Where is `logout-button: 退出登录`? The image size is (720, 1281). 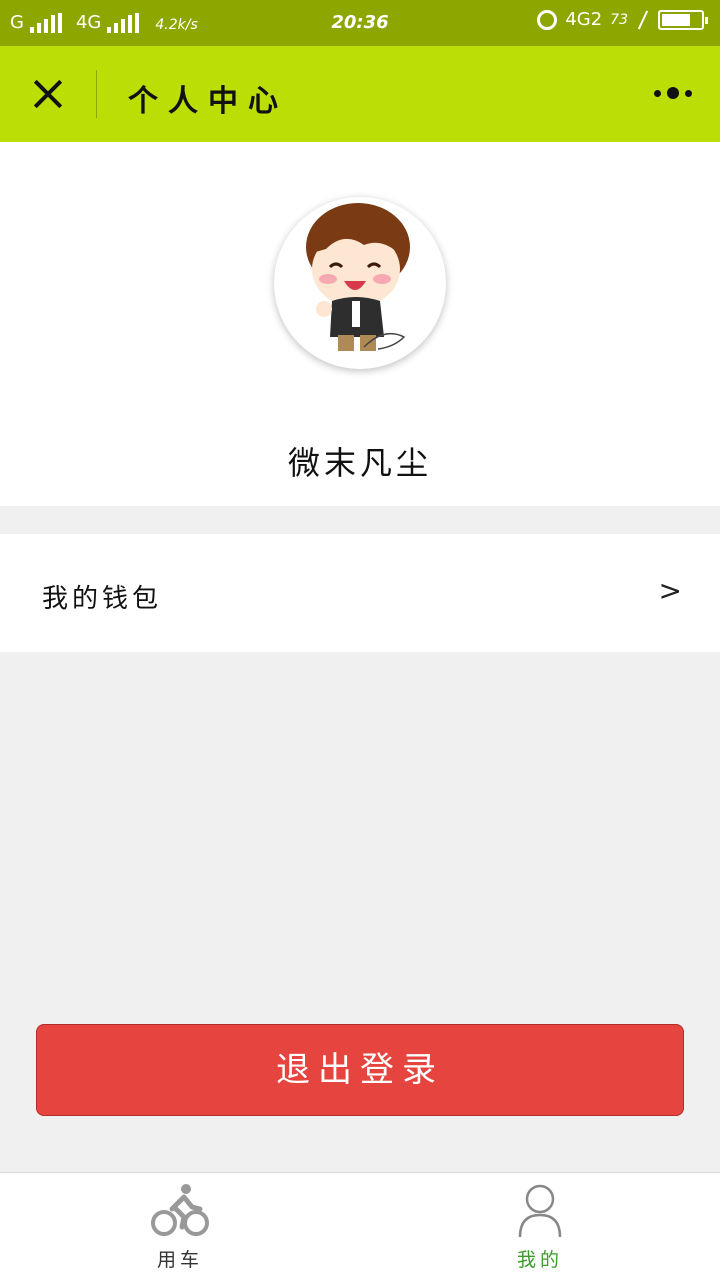 logout-button: 退出登录 is located at coordinates (360, 1070).